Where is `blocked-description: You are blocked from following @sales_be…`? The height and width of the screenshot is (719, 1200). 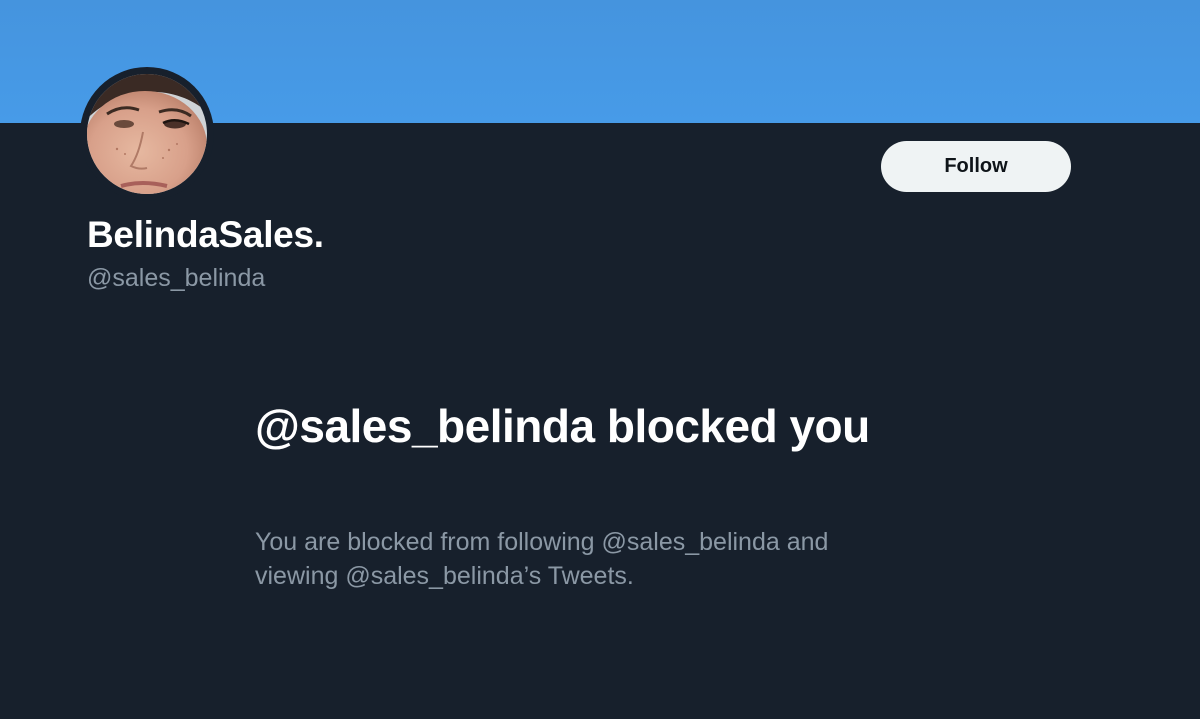
blocked-description: You are blocked from following @sales_be… is located at coordinates (542, 559).